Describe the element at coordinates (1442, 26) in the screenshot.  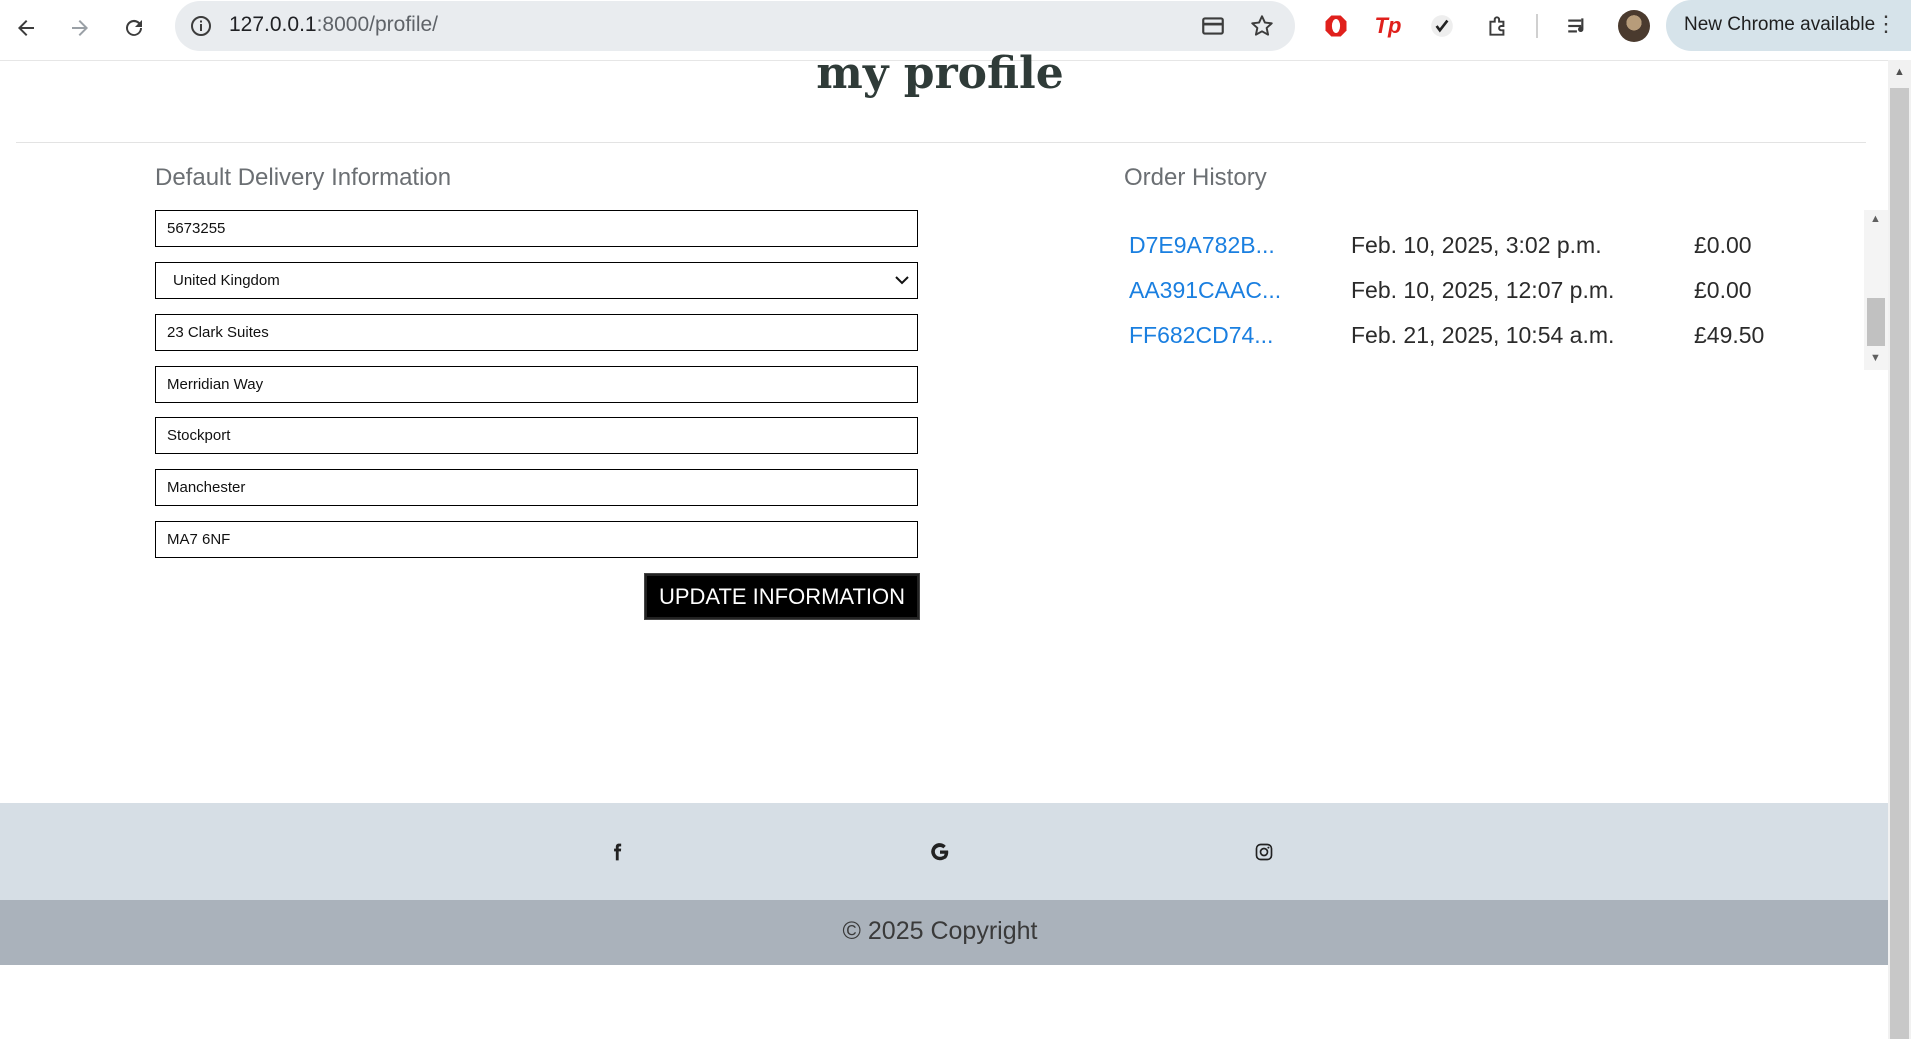
I see `check-extension-icon` at that location.